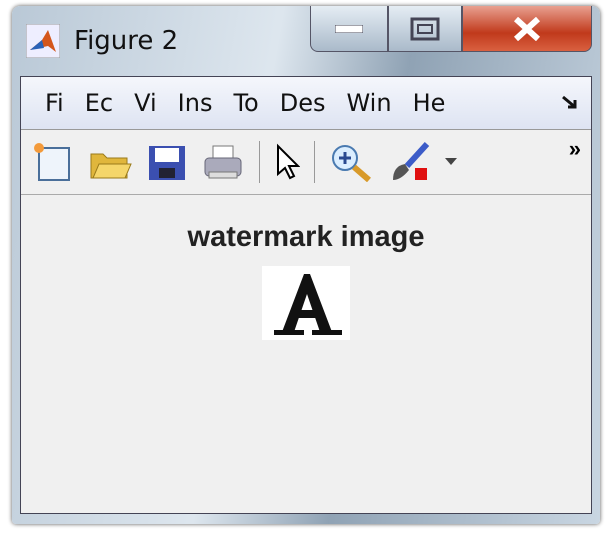 This screenshot has height=533, width=614. I want to click on dropdown-button, so click(451, 162).